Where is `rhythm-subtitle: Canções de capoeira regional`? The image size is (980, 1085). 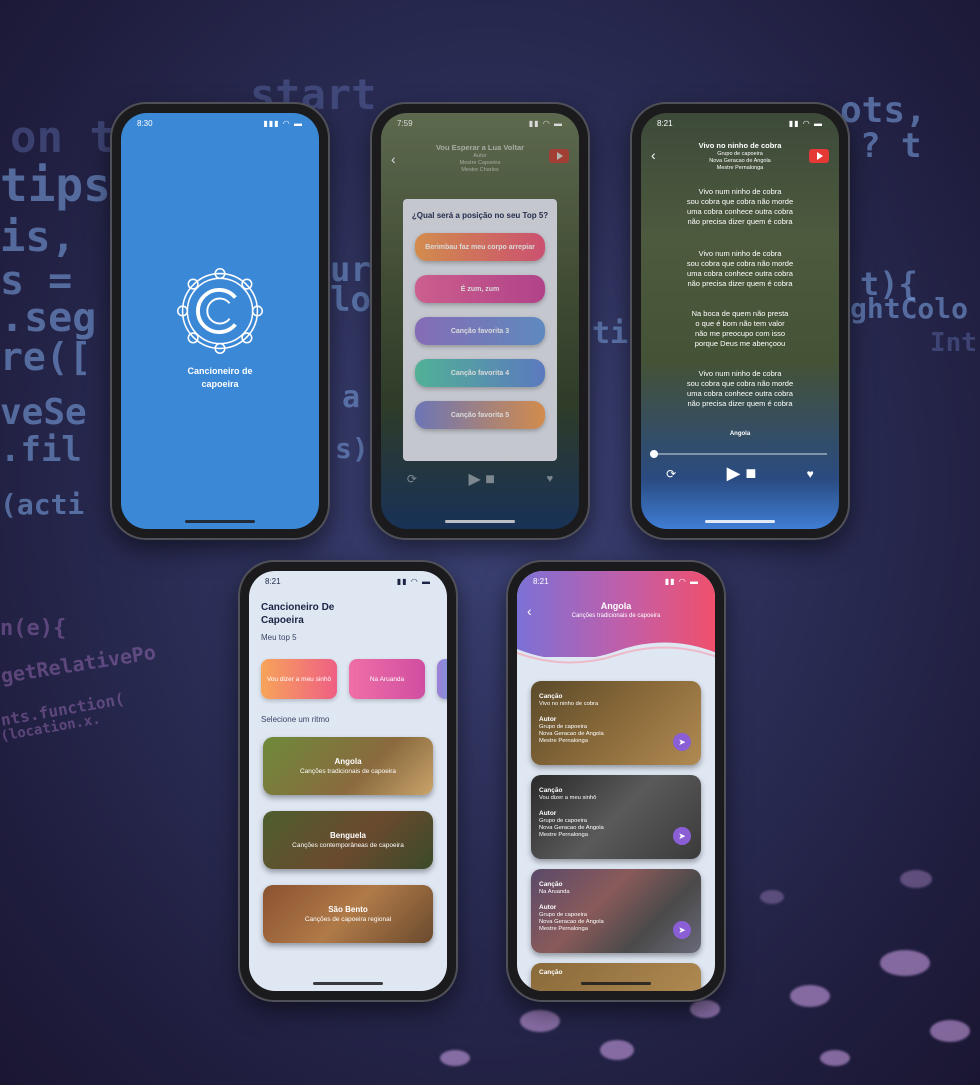 rhythm-subtitle: Canções de capoeira regional is located at coordinates (348, 919).